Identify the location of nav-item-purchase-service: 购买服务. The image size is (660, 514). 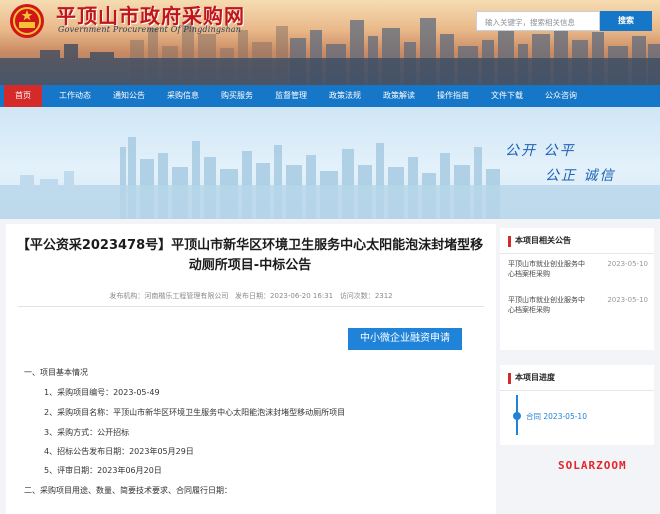
(237, 96).